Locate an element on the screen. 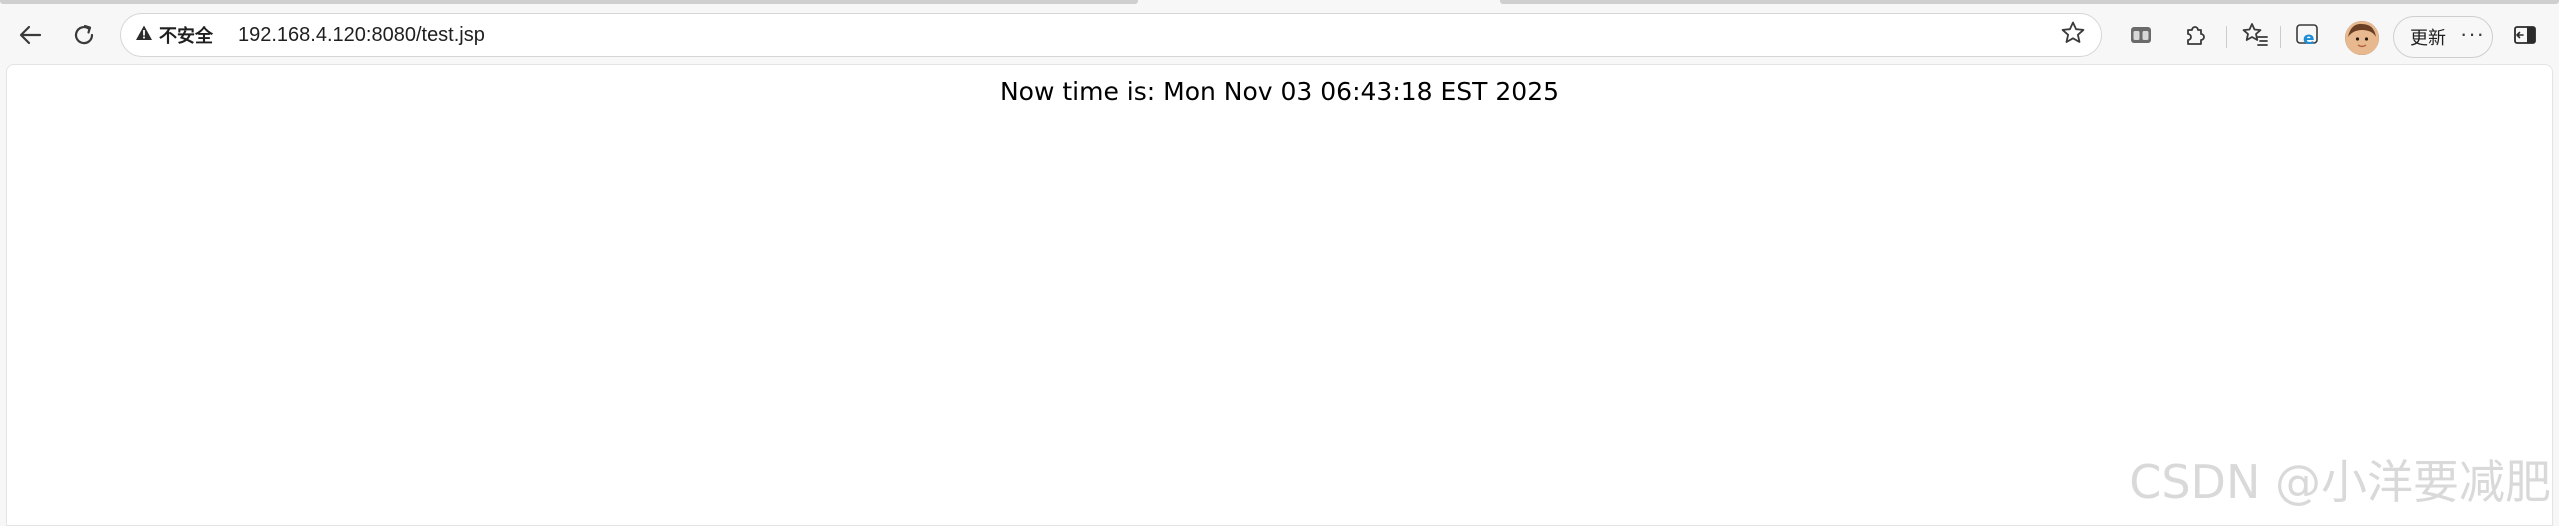  tab-background-left is located at coordinates (569, 2).